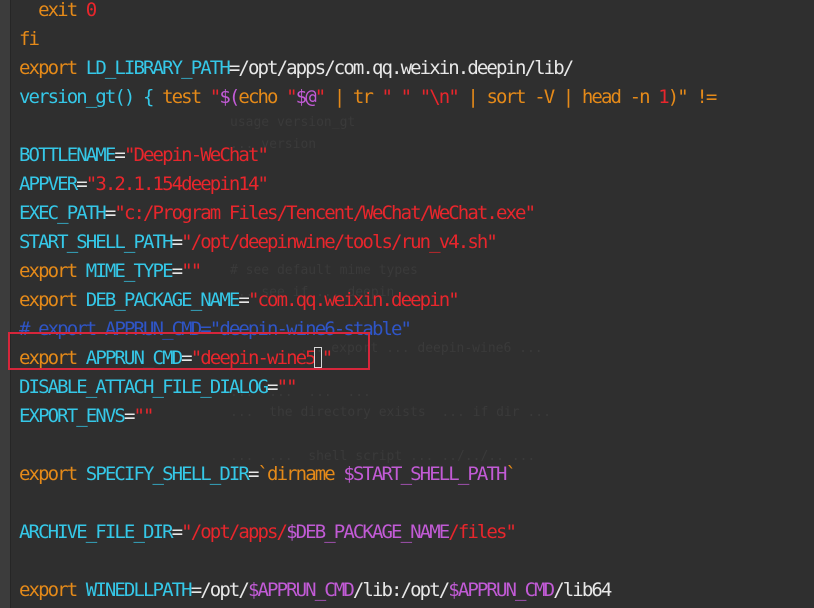 This screenshot has width=814, height=608. What do you see at coordinates (317, 357) in the screenshot?
I see `text-cursor` at bounding box center [317, 357].